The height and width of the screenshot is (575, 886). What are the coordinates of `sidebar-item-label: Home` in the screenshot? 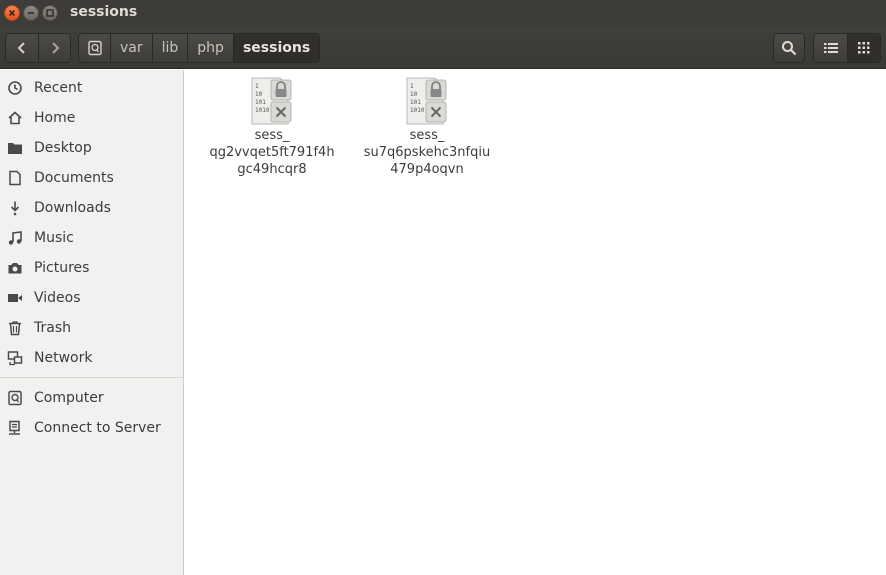 It's located at (55, 118).